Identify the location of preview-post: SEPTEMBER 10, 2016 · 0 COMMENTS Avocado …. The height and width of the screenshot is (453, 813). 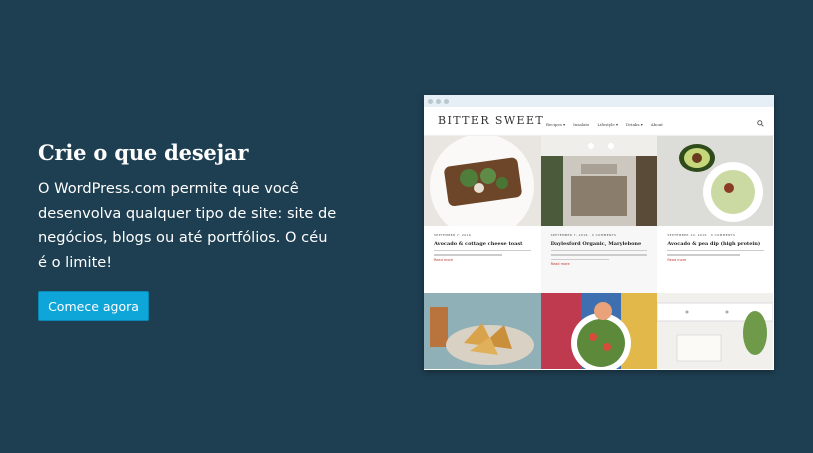
(715, 259).